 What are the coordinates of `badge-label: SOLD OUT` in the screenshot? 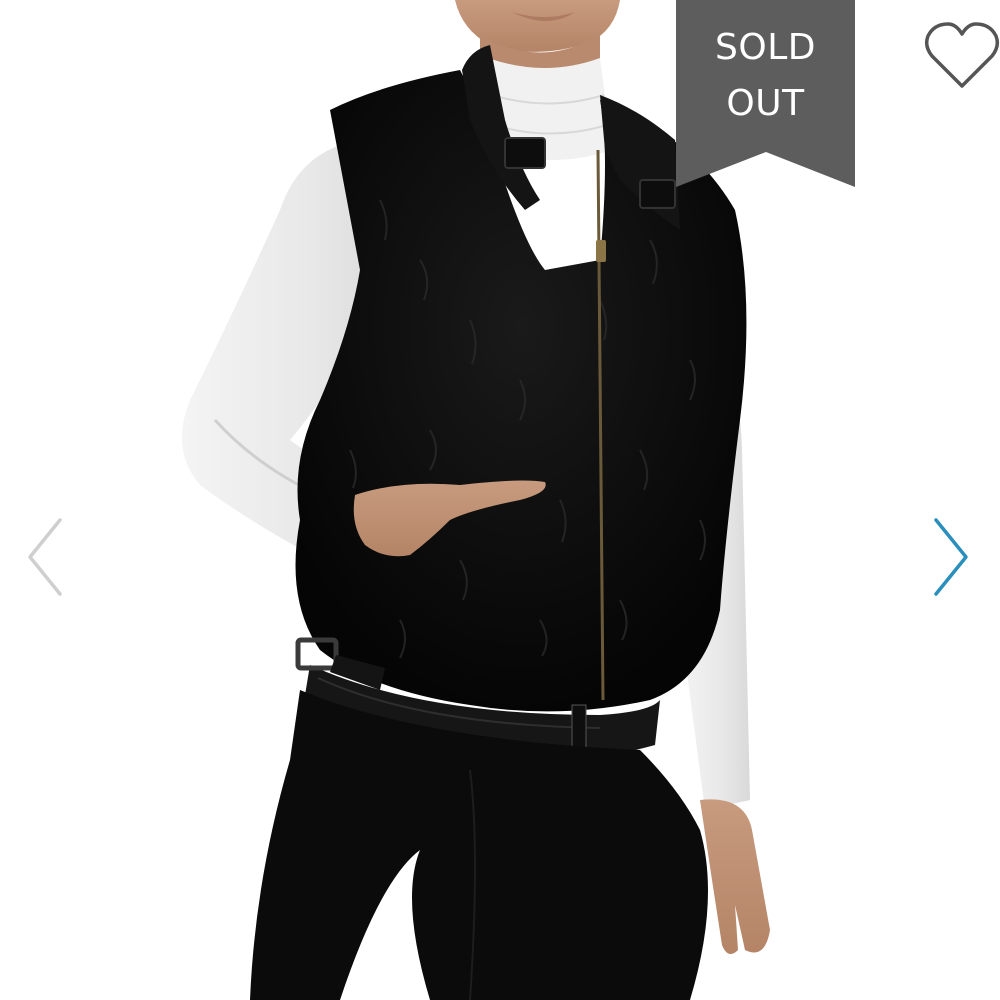 It's located at (765, 76).